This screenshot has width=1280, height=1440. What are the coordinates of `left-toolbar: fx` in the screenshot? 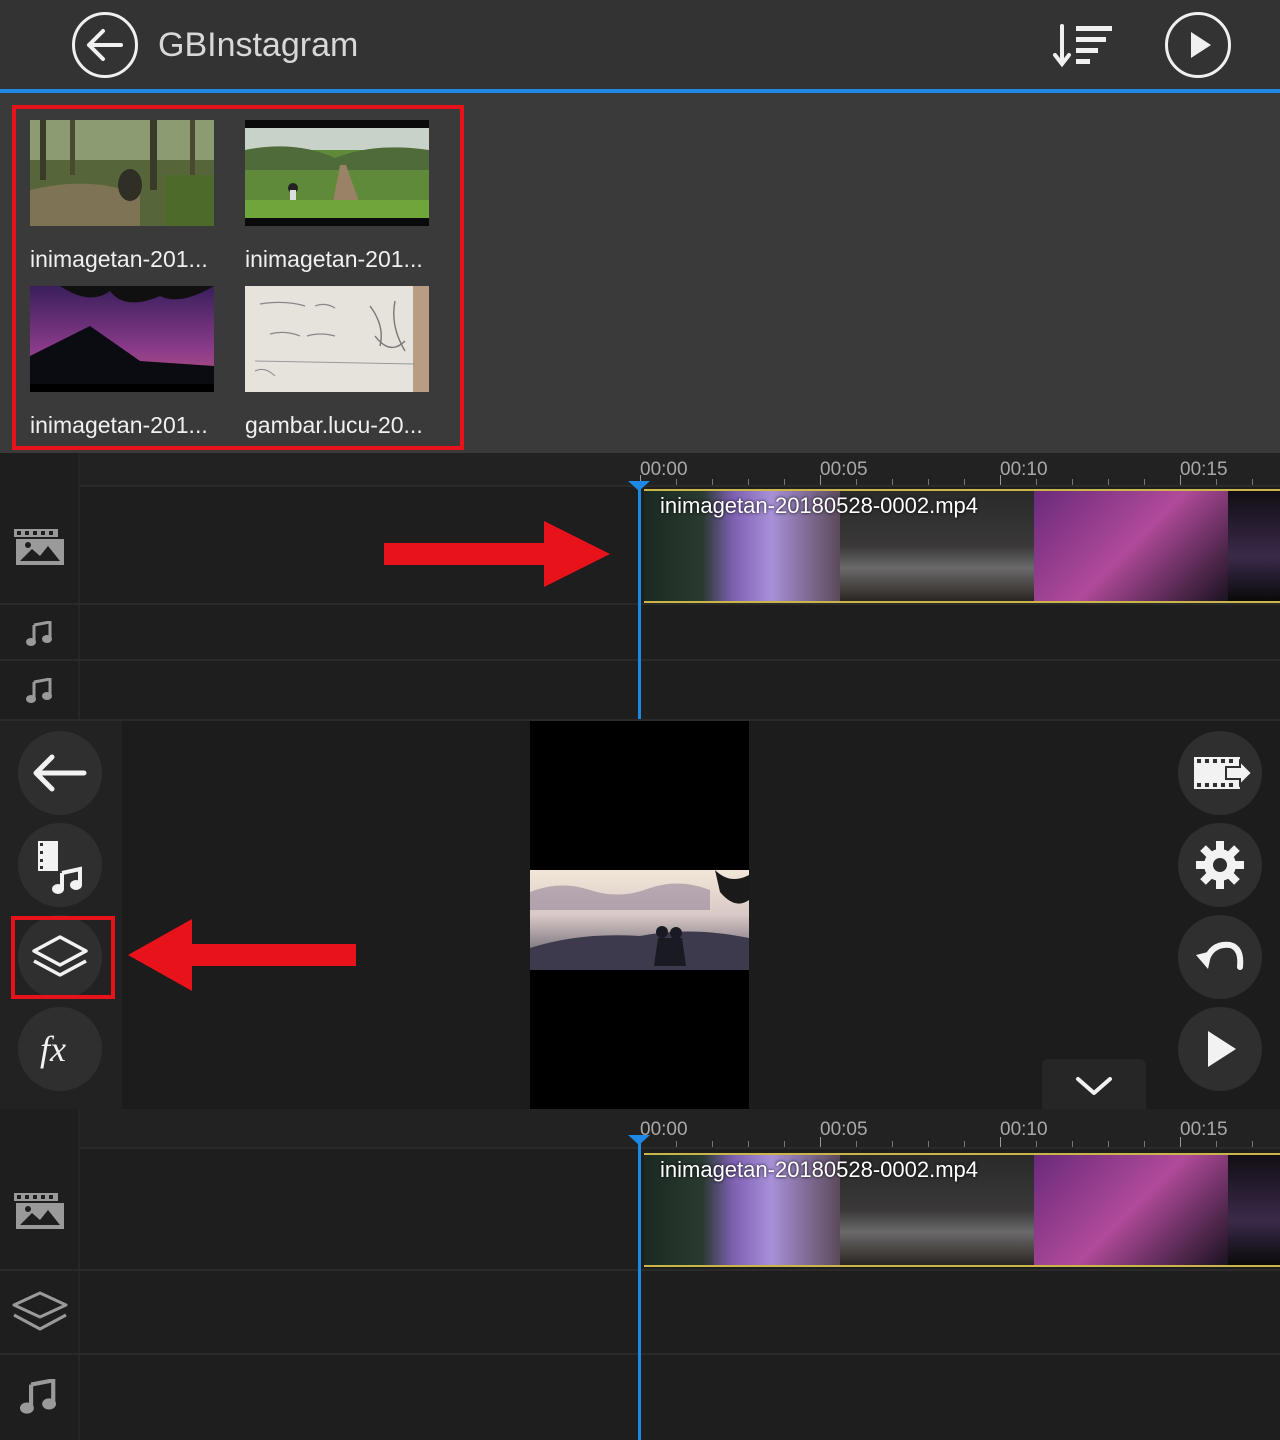 It's located at (61, 916).